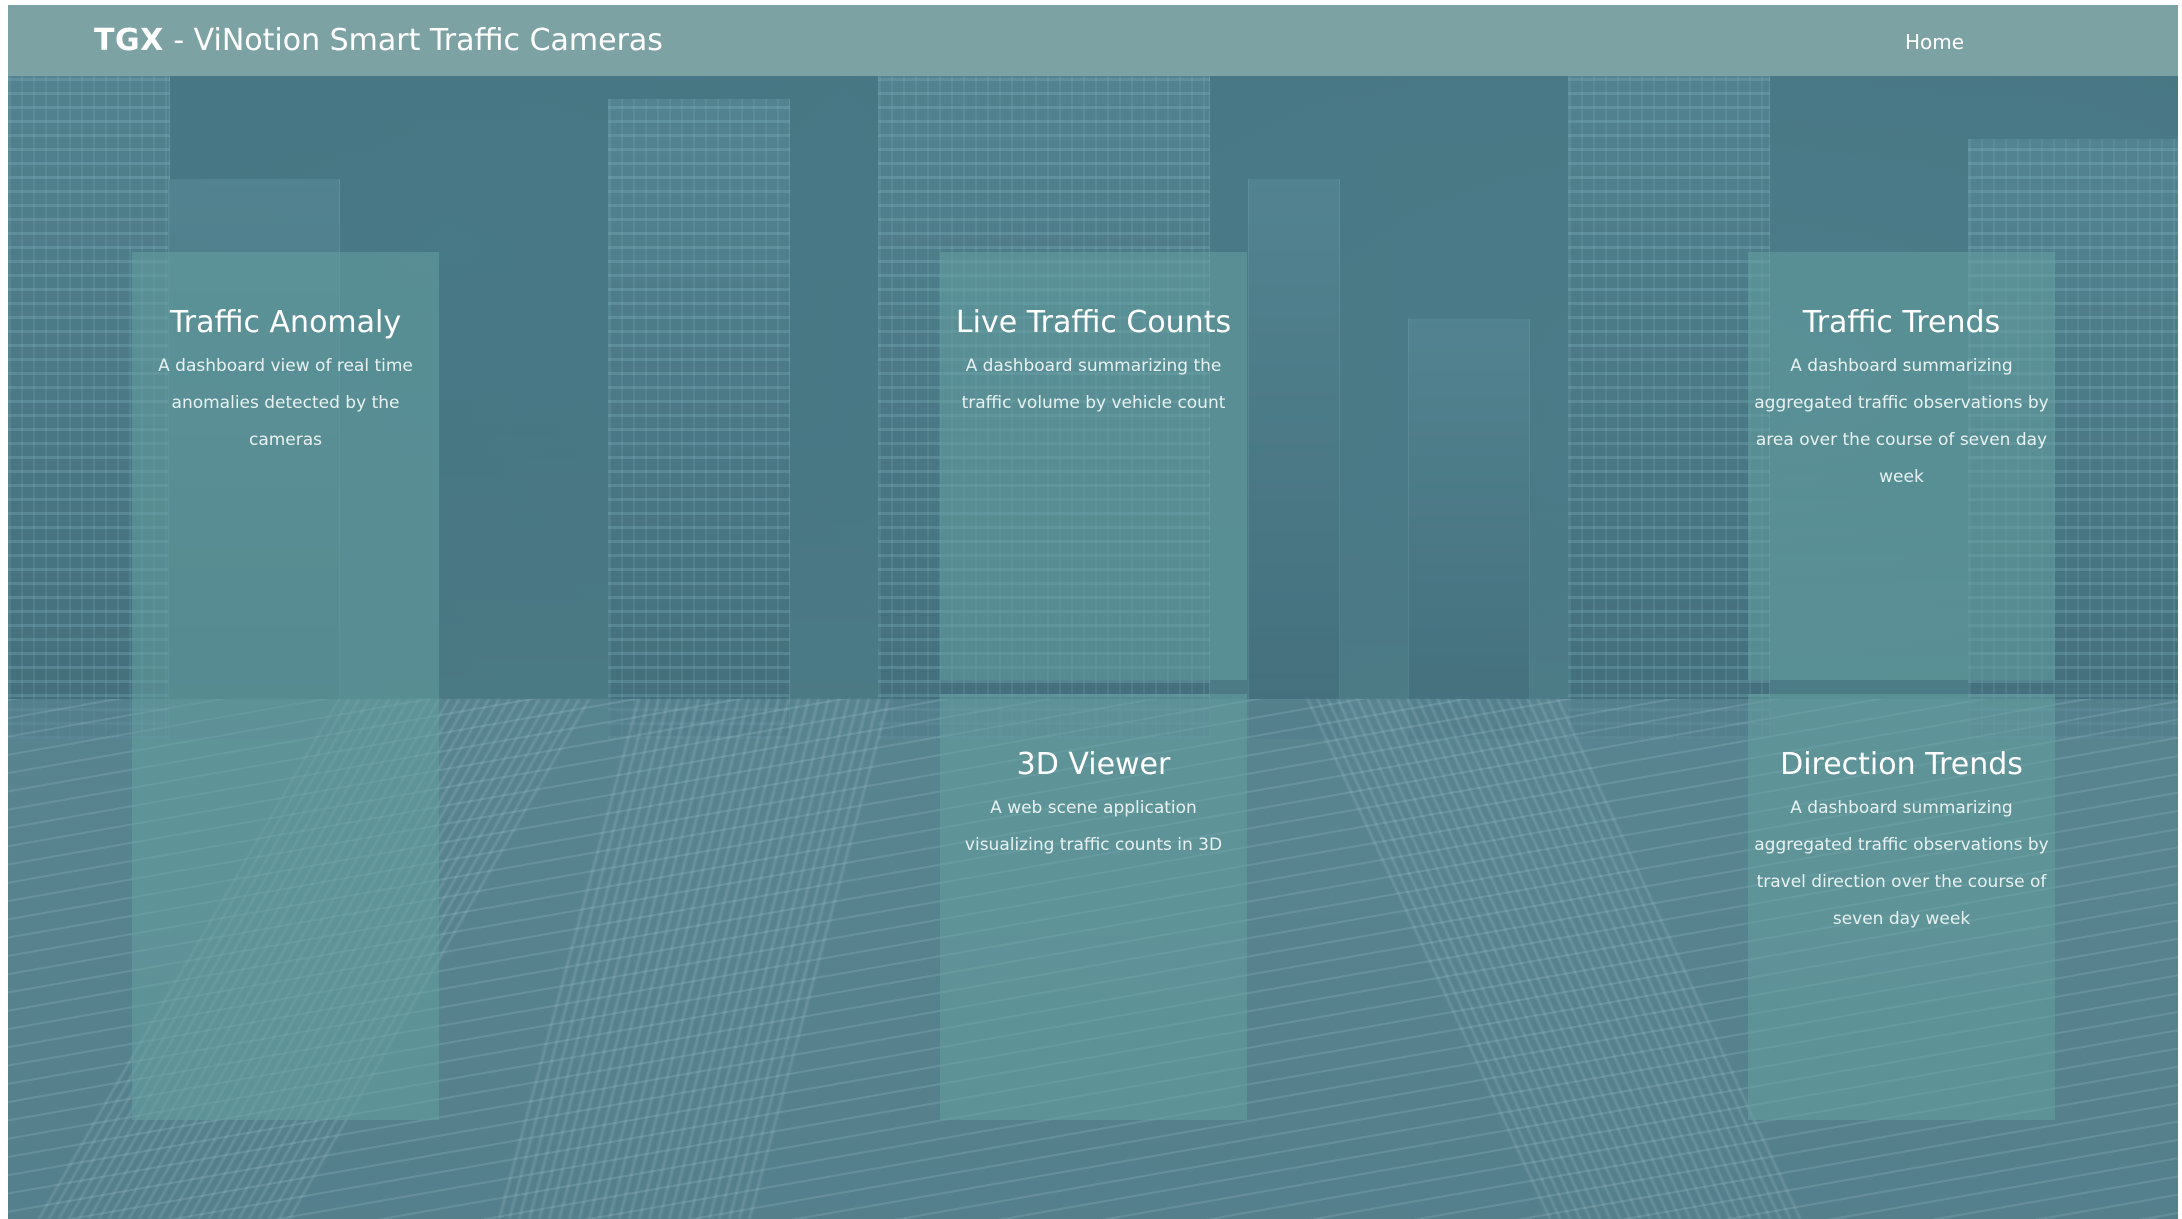 The image size is (2182, 1219). Describe the element at coordinates (285, 322) in the screenshot. I see `card-title: Traffic Anomaly` at that location.